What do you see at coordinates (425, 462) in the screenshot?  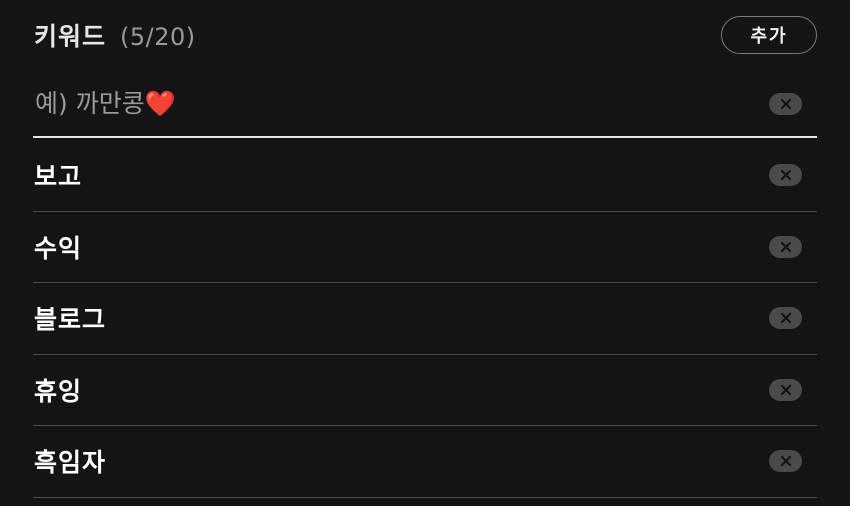 I see `list-item: 흑임자` at bounding box center [425, 462].